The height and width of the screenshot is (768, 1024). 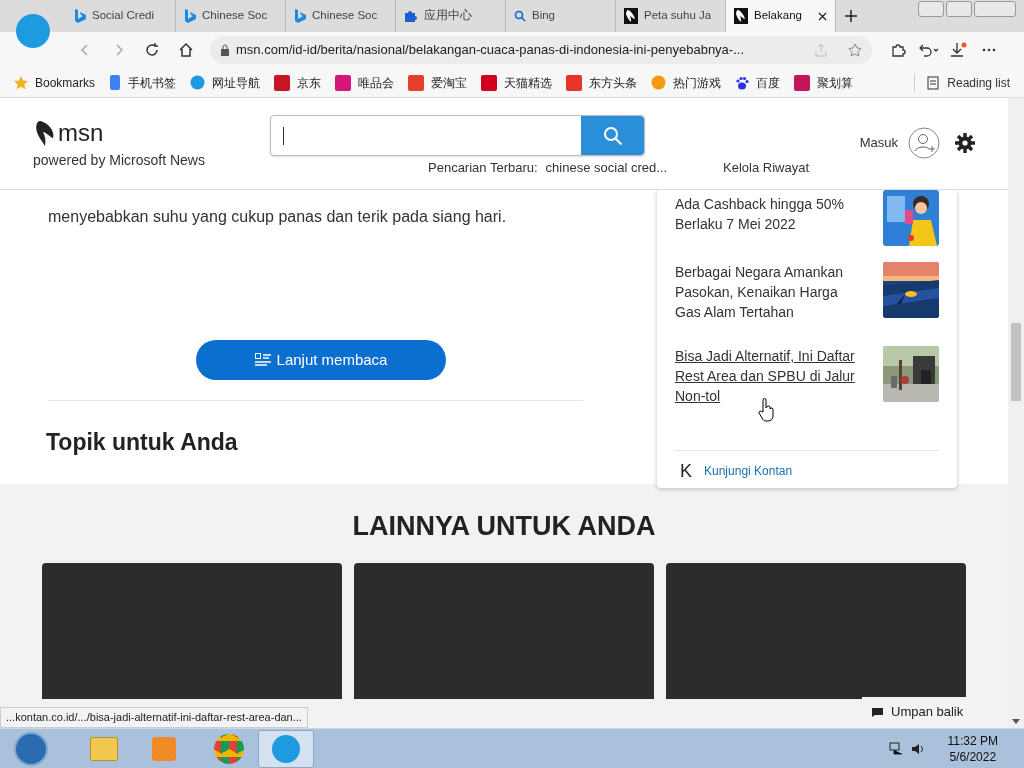 I want to click on recent-searches-label: Pencarian Terbaru:, so click(x=483, y=168).